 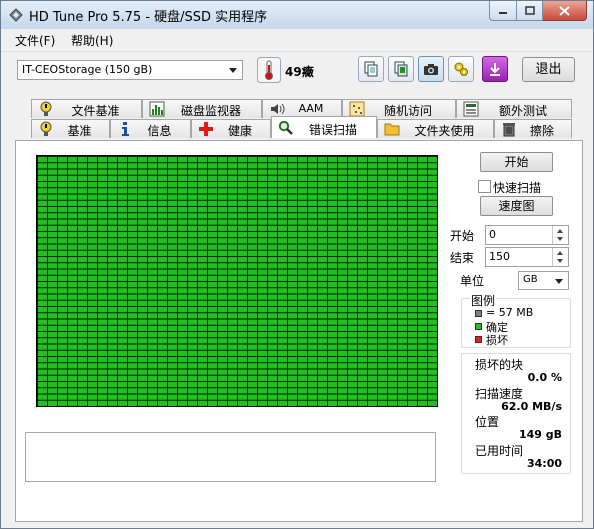 I want to click on menu-help: 帮助(H), so click(x=92, y=40).